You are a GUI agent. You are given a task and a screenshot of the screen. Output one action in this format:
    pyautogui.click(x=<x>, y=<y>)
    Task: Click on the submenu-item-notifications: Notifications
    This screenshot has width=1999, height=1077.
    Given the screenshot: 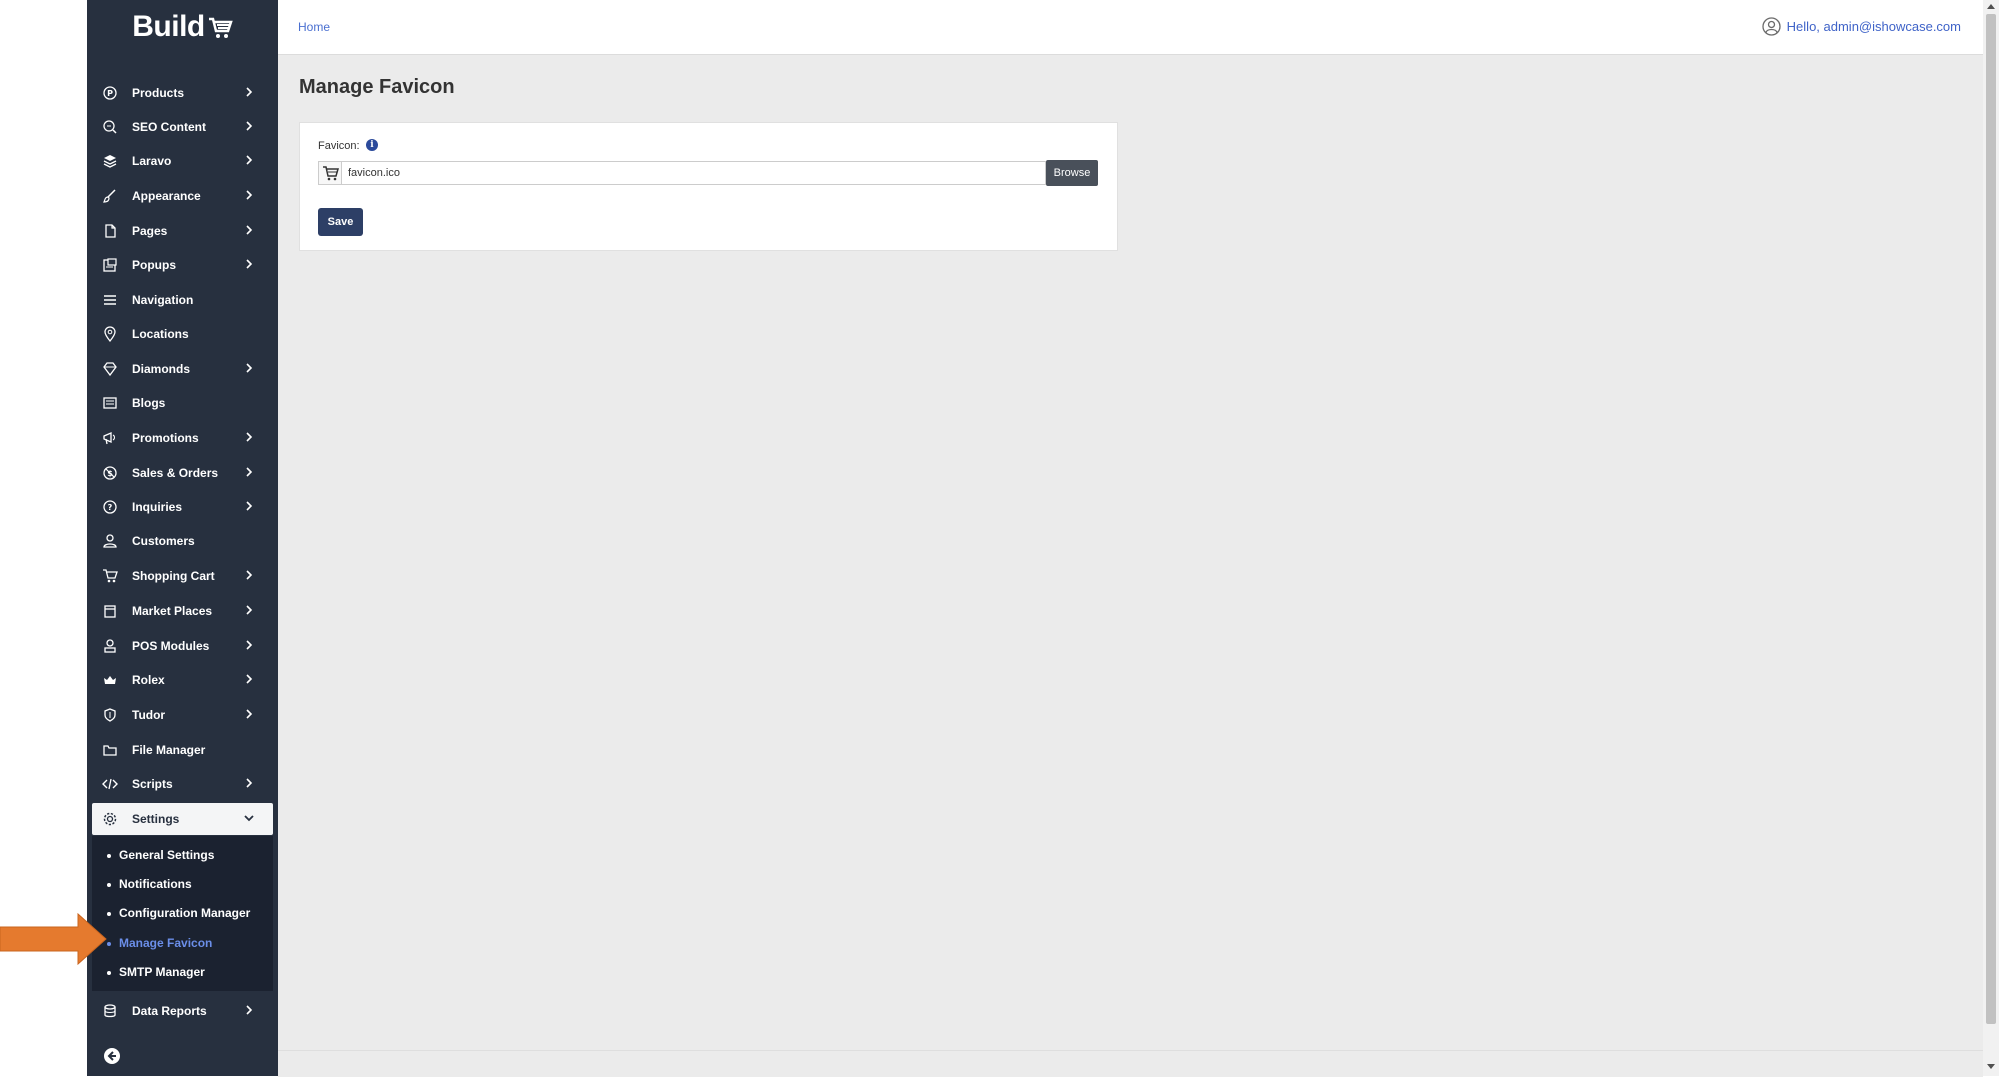 What is the action you would take?
    pyautogui.click(x=182, y=885)
    